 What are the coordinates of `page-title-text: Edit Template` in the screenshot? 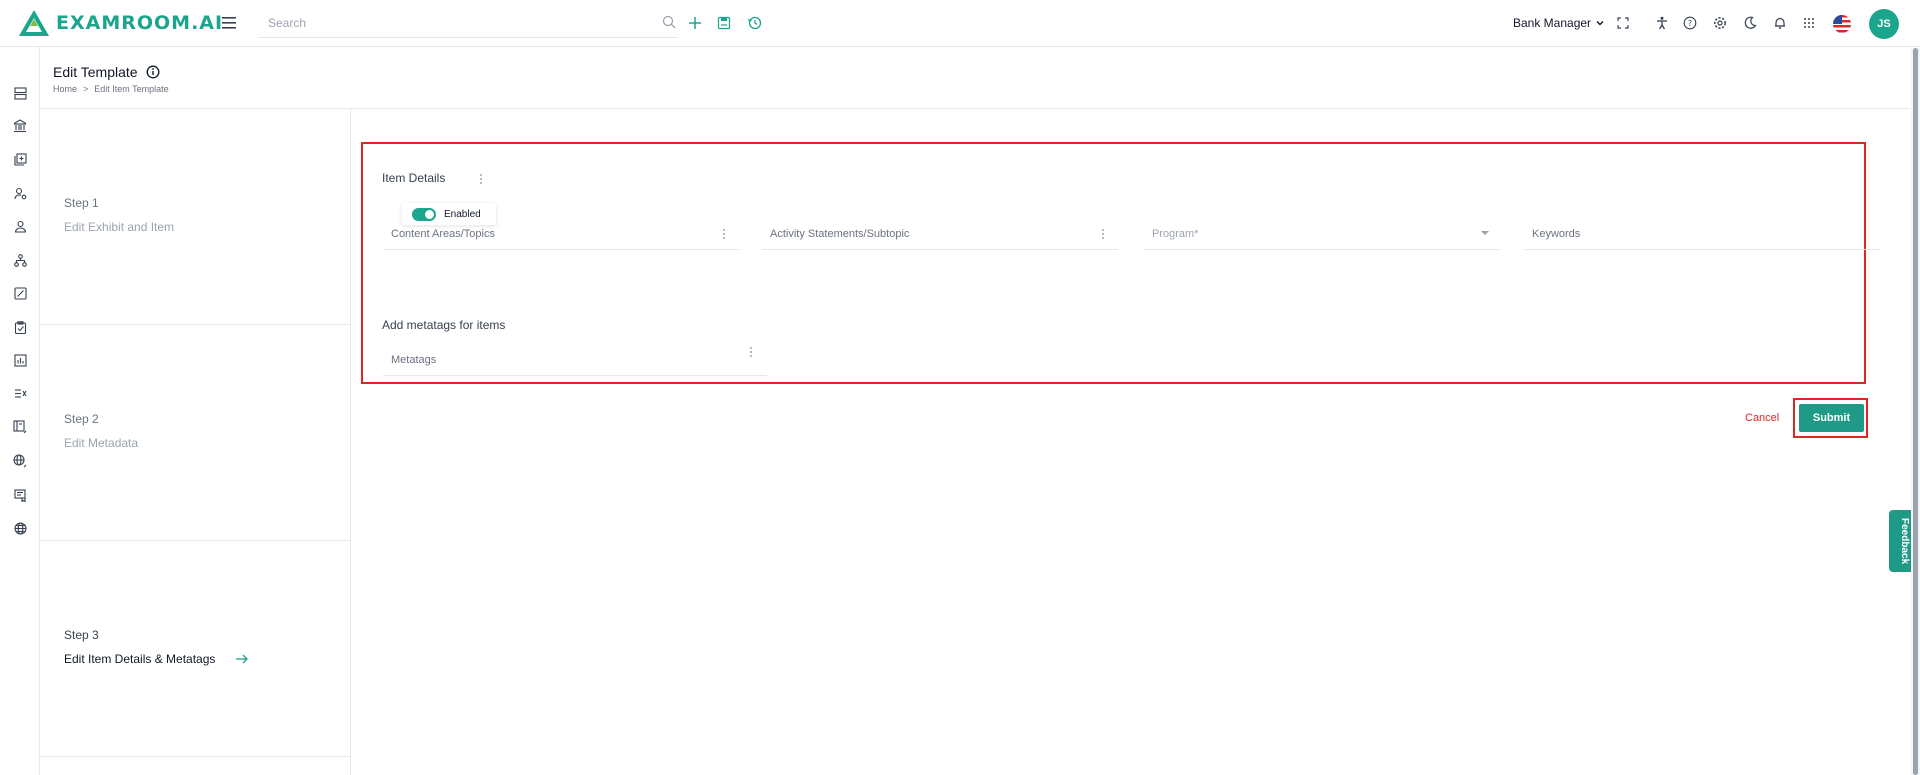 It's located at (95, 72).